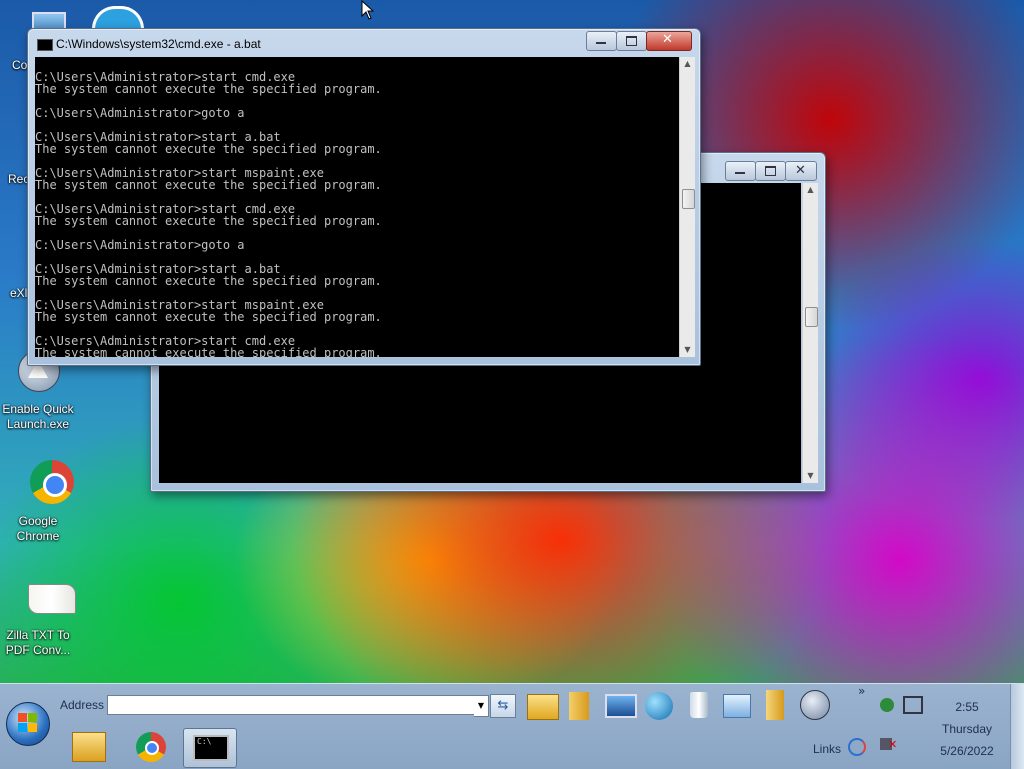 The height and width of the screenshot is (769, 1024). Describe the element at coordinates (364, 43) in the screenshot. I see `window-titlebar: C:\Windows\system32\cmd.exe - a.bat ✕` at that location.